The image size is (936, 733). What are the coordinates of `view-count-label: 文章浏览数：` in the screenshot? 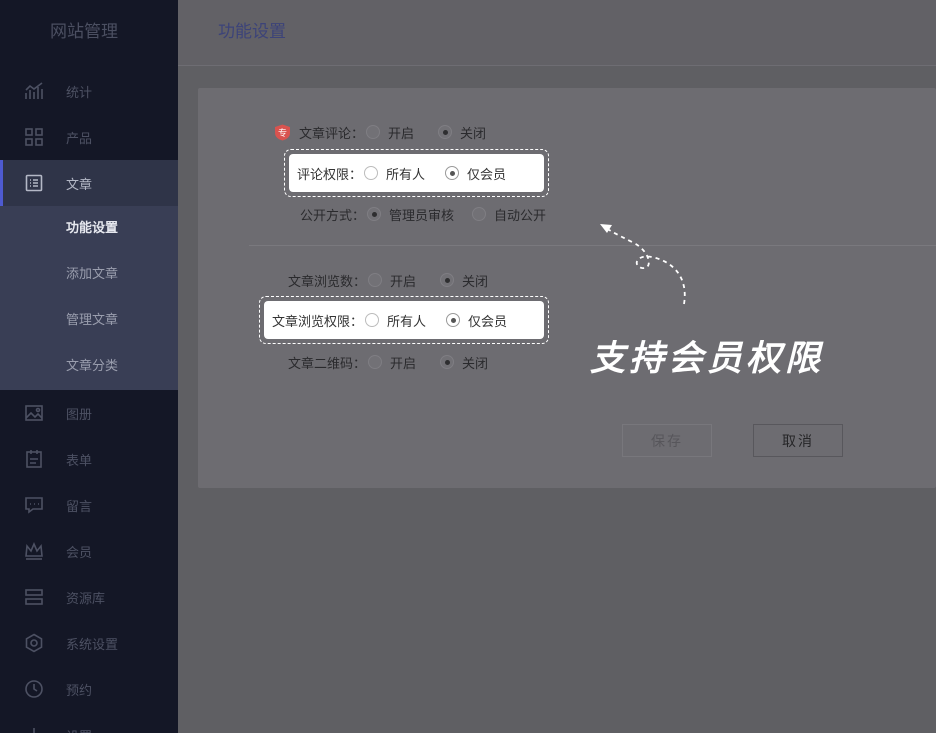 It's located at (327, 282).